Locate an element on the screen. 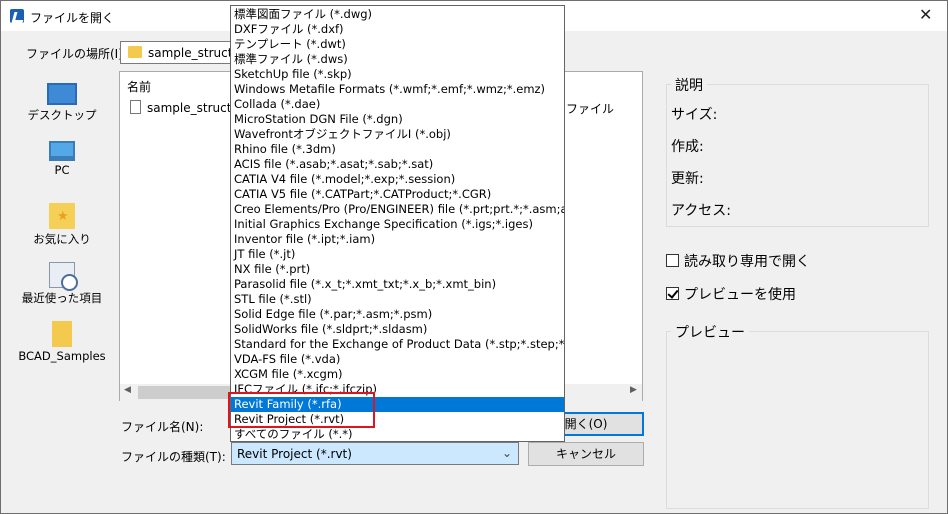 This screenshot has height=514, width=948. place-pc: PC is located at coordinates (62, 159).